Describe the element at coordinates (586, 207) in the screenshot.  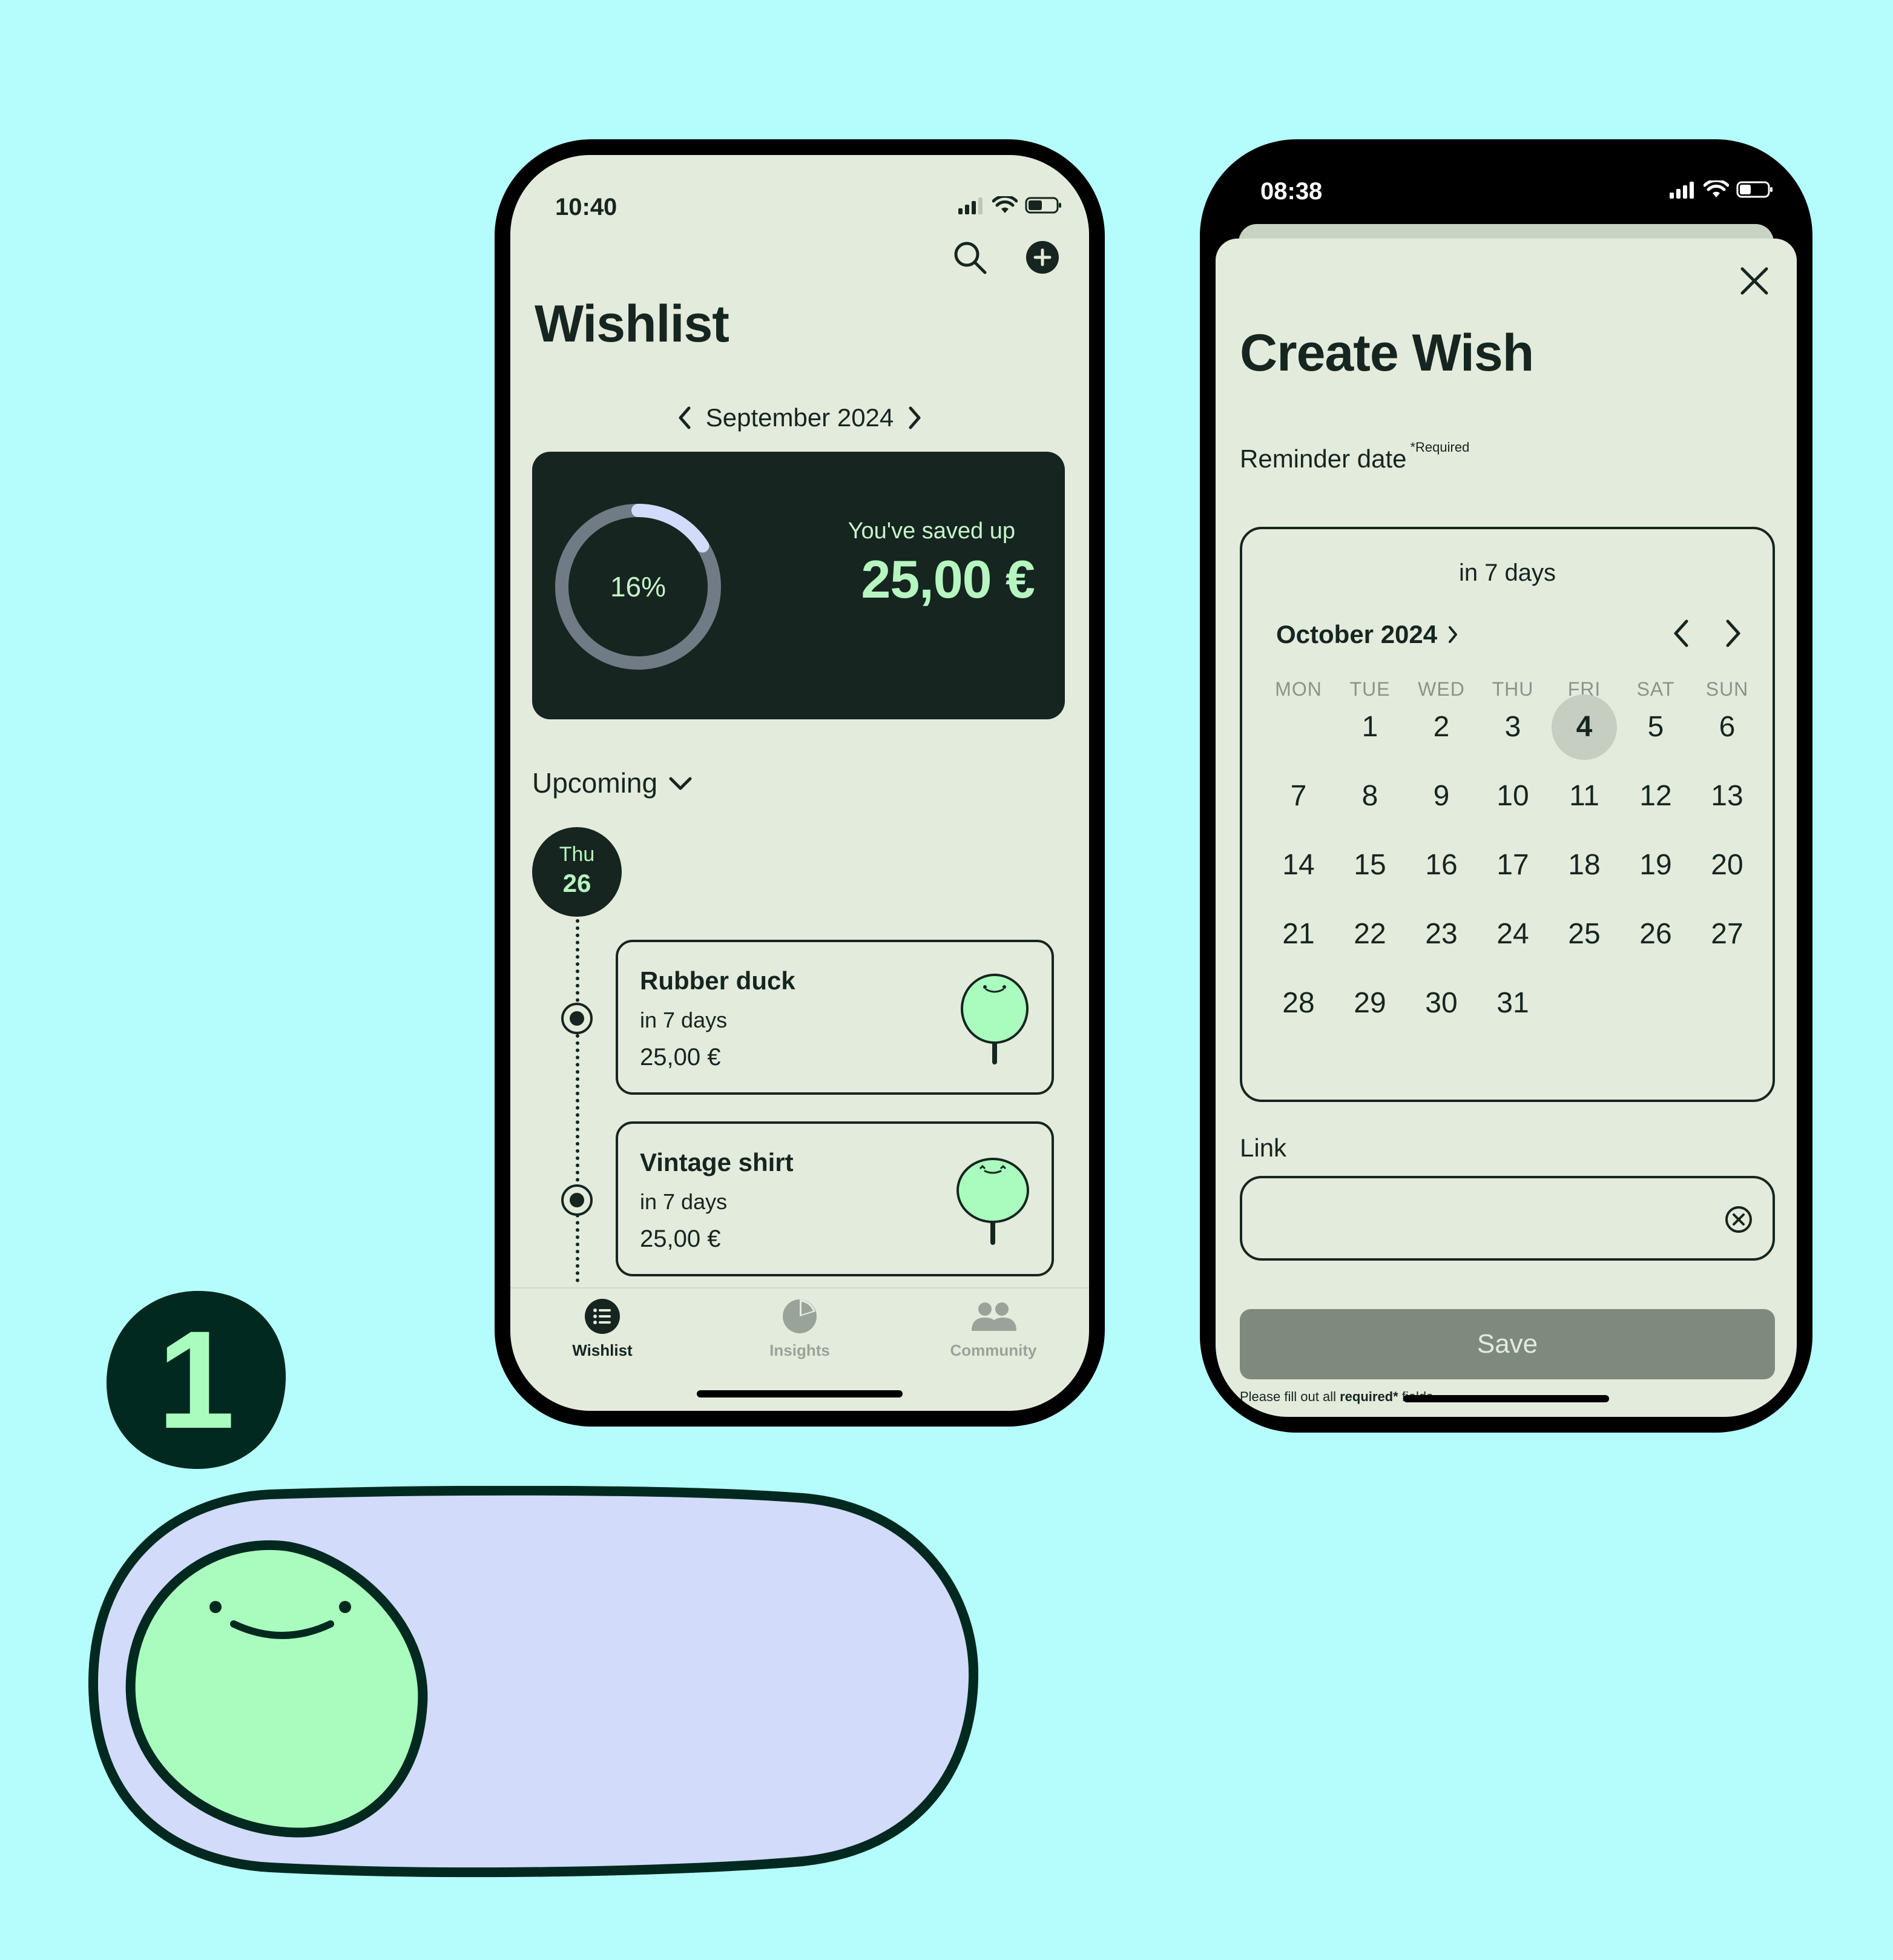
I see `status-time: 10:40` at that location.